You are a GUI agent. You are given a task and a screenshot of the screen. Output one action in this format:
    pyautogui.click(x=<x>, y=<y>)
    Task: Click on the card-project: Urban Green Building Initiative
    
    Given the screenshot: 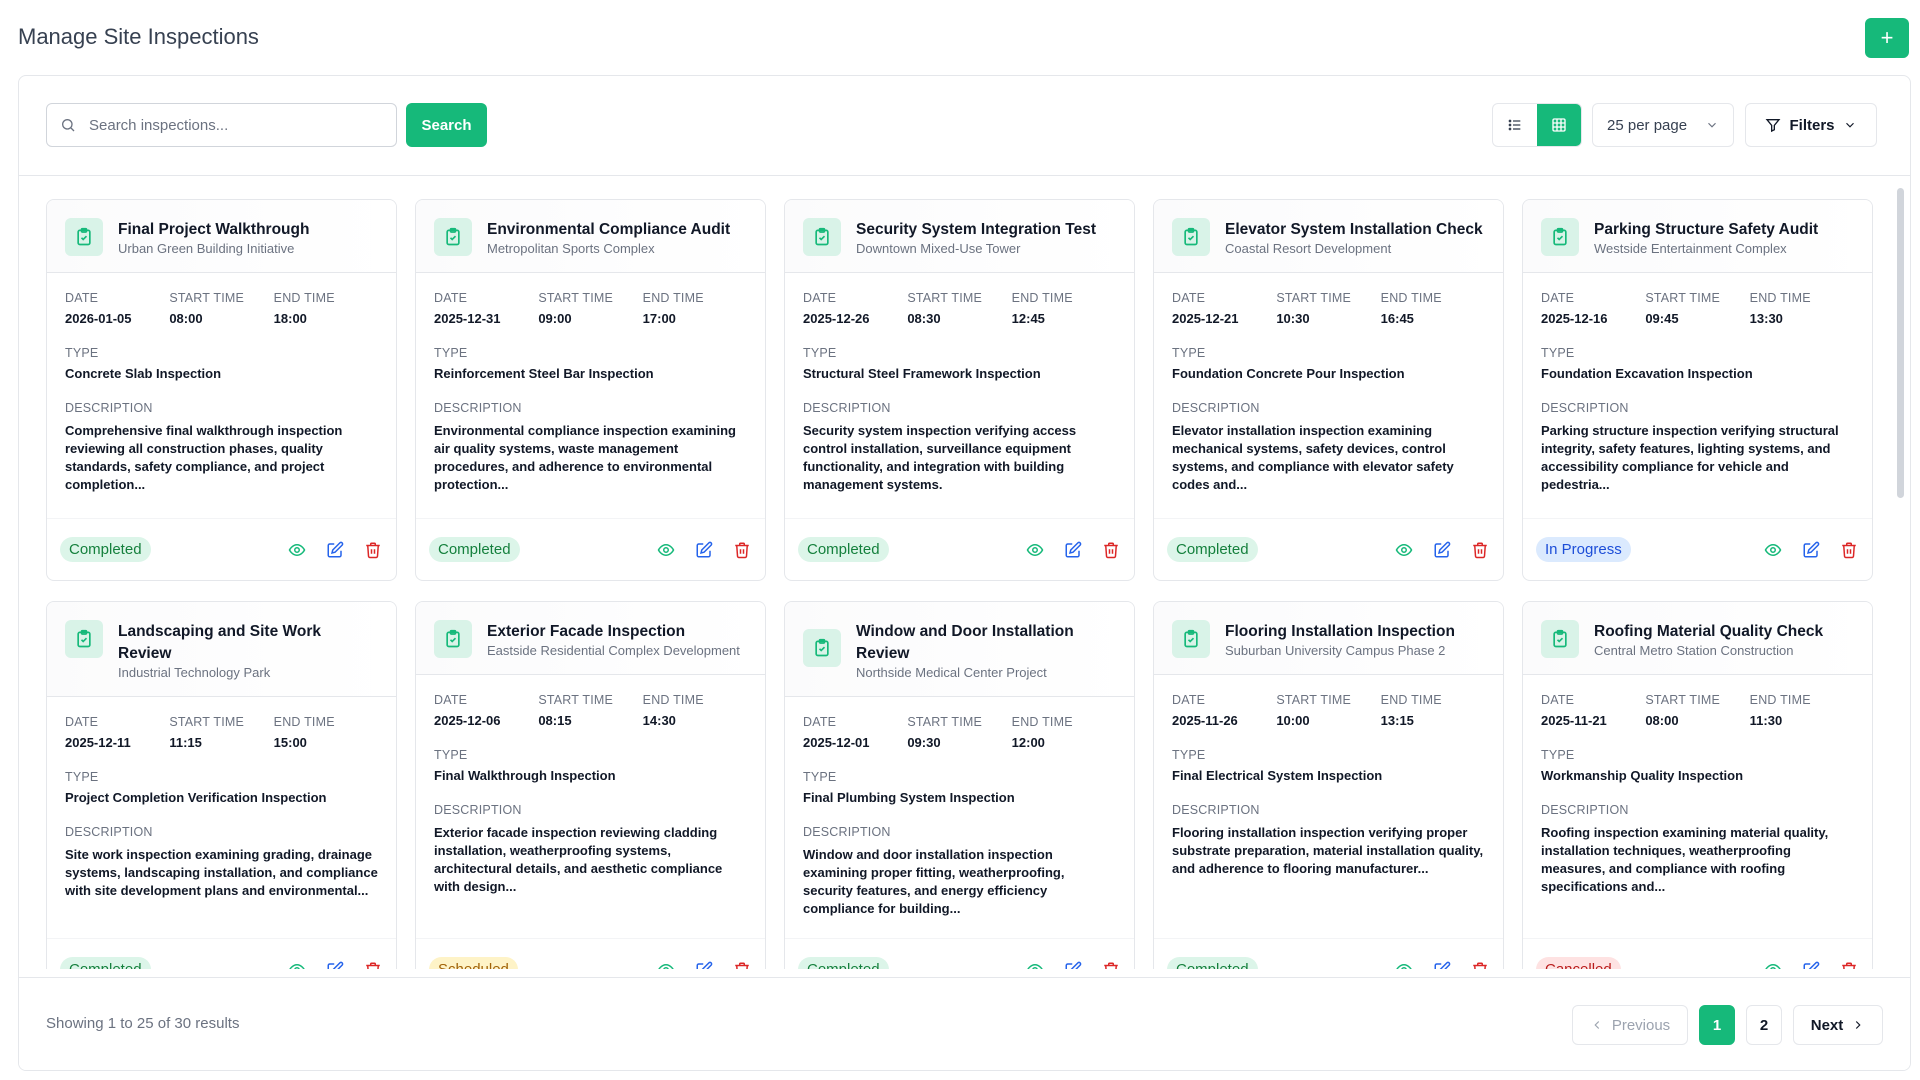 What is the action you would take?
    pyautogui.click(x=206, y=248)
    